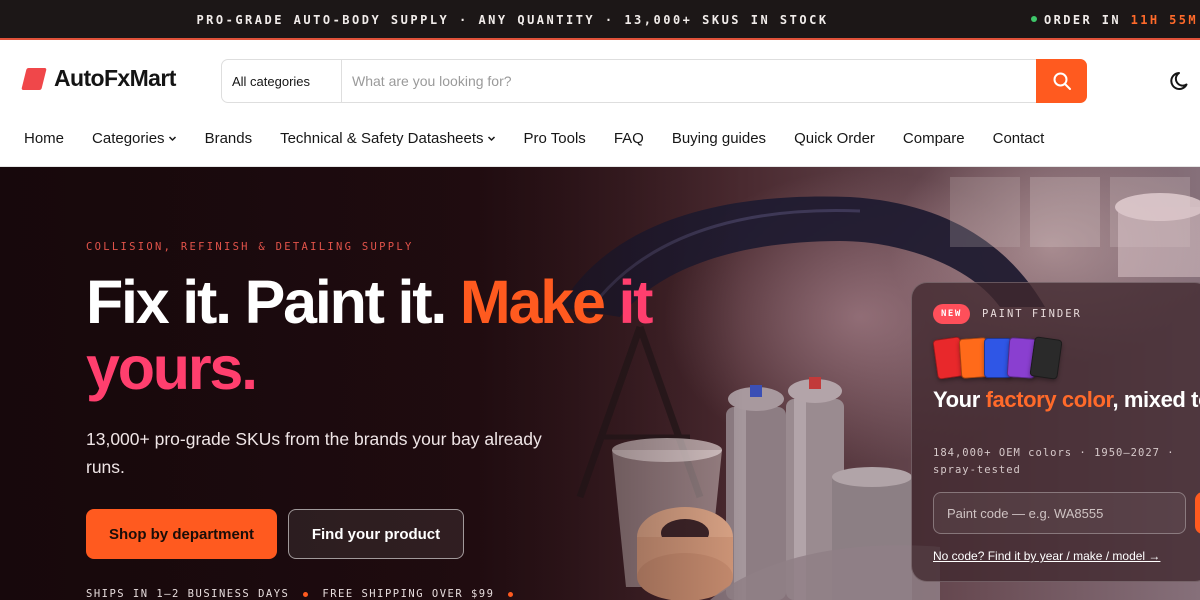 This screenshot has width=1200, height=600. I want to click on nav-categories: Categories, so click(134, 138).